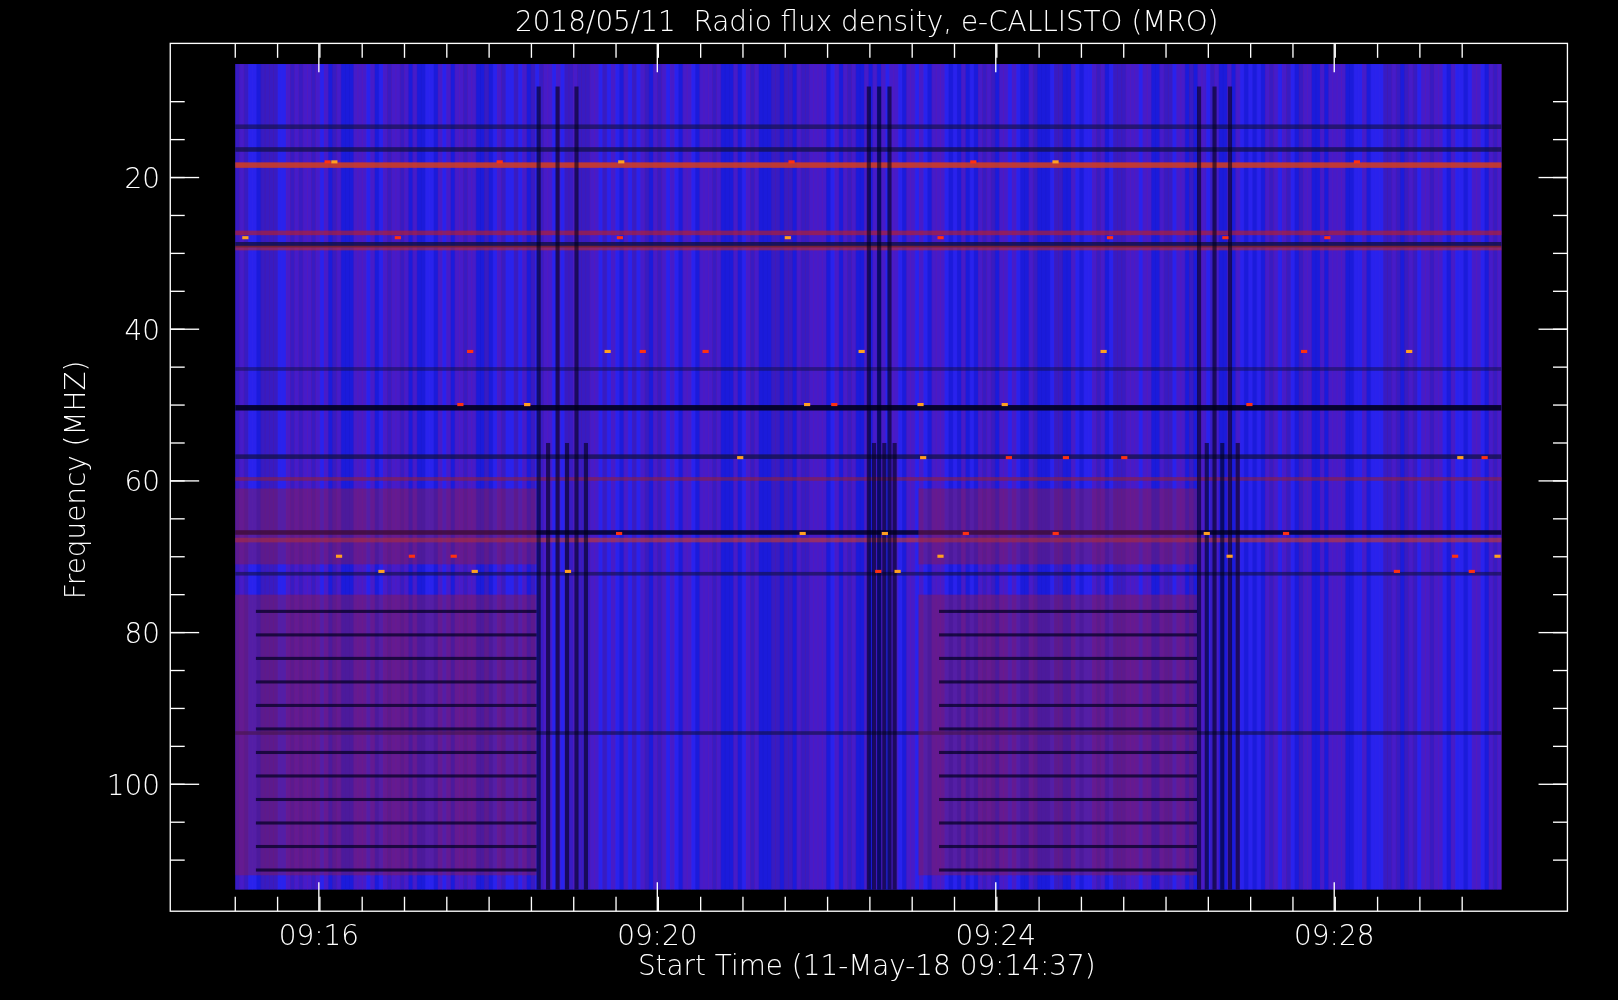  What do you see at coordinates (318, 936) in the screenshot?
I see `x-tick-label: 09:16` at bounding box center [318, 936].